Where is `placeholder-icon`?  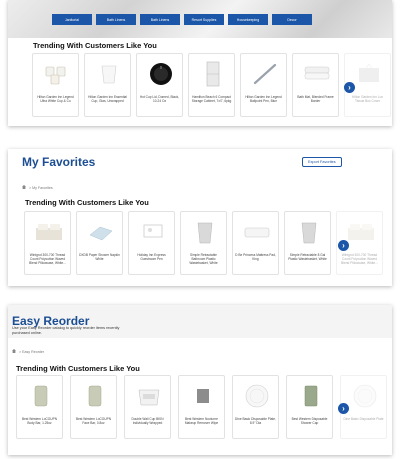 placeholder-icon is located at coordinates (152, 232).